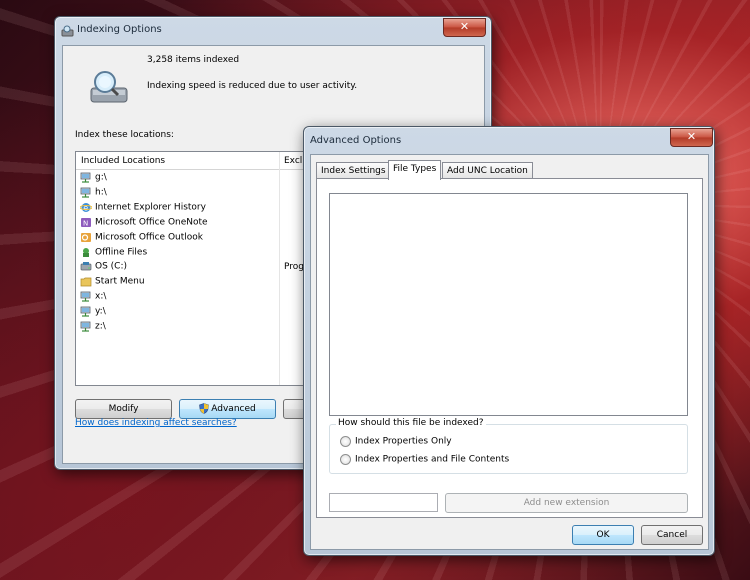 The width and height of the screenshot is (750, 580). Describe the element at coordinates (411, 423) in the screenshot. I see `index-method-group-title: How should this file be indexed?` at that location.